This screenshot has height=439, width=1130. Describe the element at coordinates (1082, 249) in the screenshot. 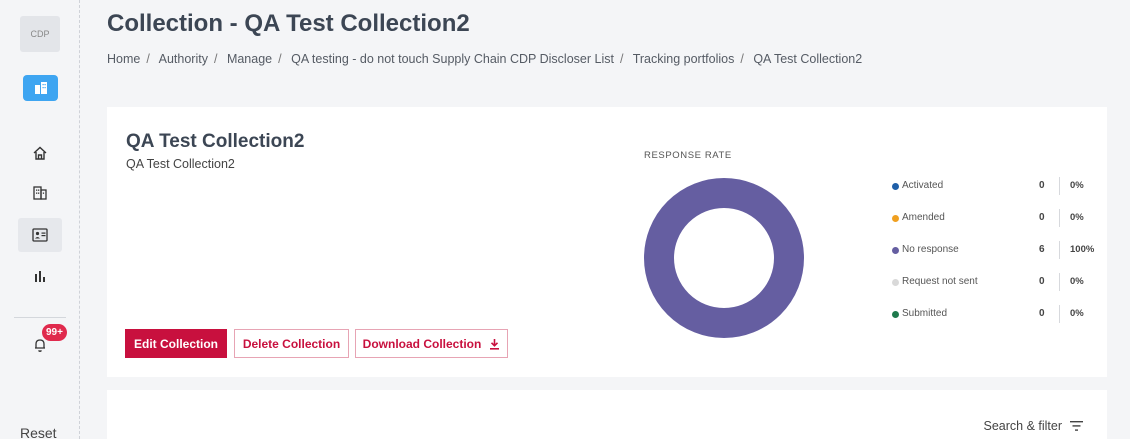

I see `legend-percent: 100%` at that location.